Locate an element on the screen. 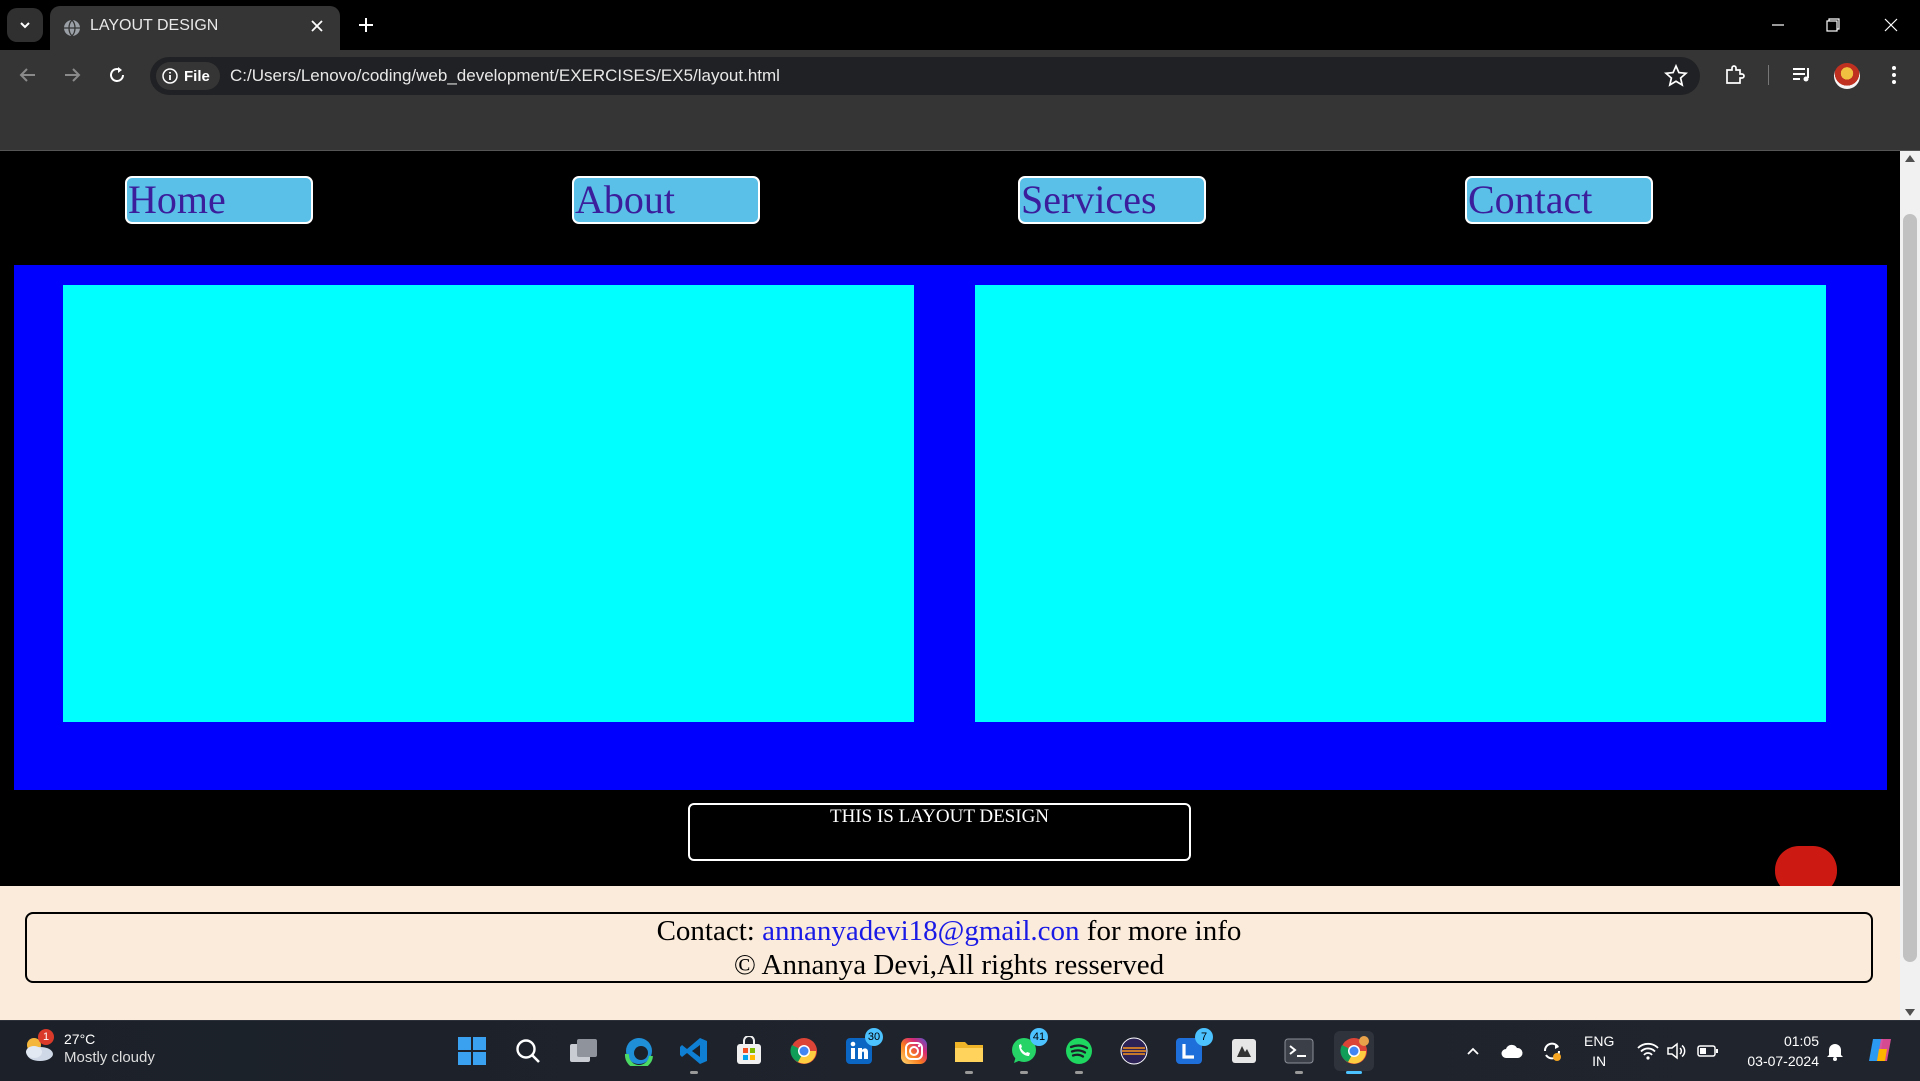 The width and height of the screenshot is (1920, 1081). copilot-icon is located at coordinates (1880, 1050).